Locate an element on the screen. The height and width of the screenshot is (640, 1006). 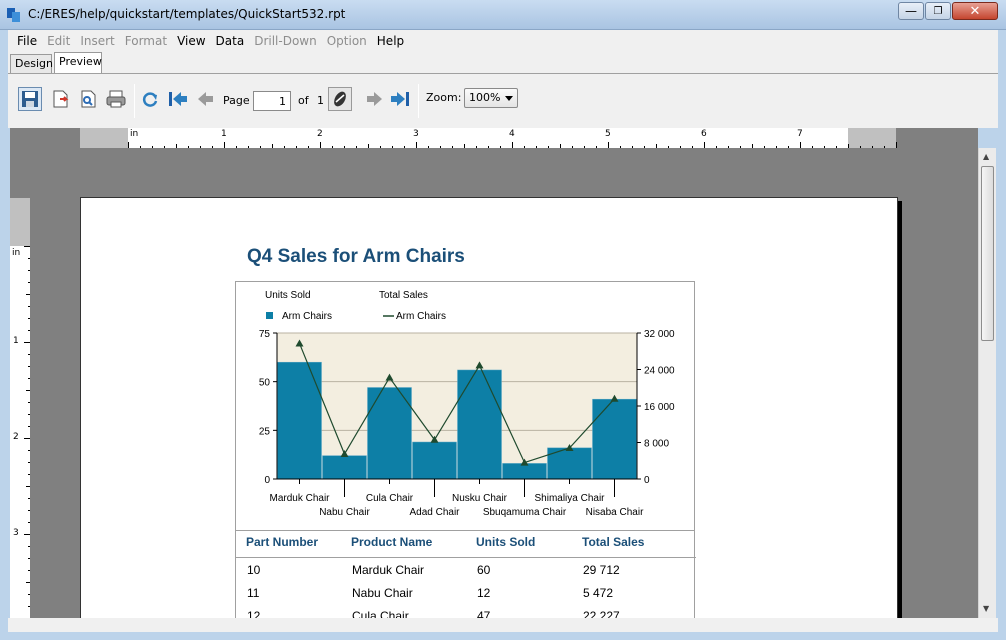
right-axis-tick-label: 32 000 is located at coordinates (659, 334).